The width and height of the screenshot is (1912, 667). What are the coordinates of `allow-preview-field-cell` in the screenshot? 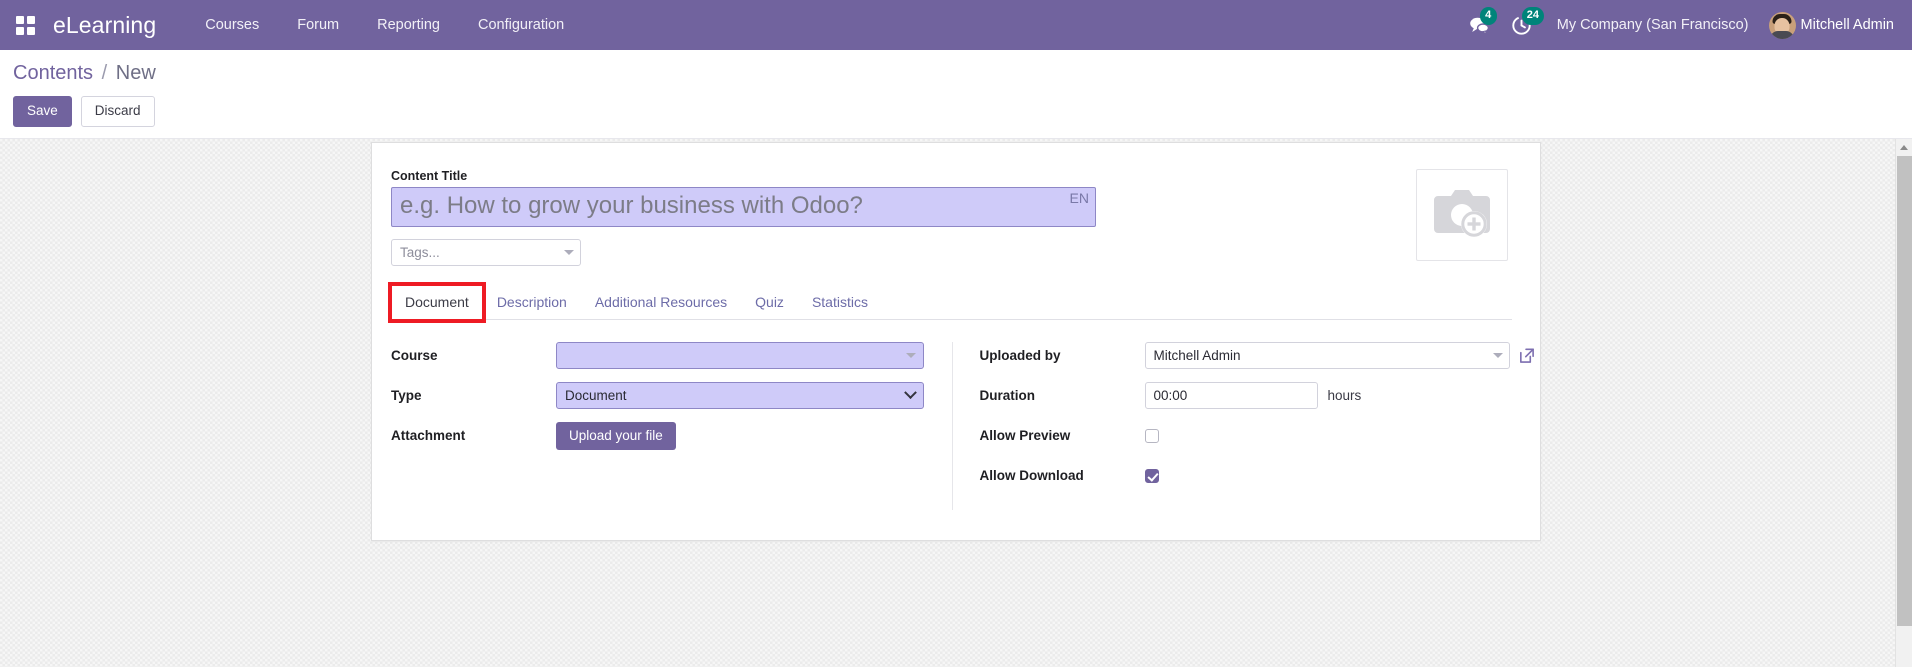 It's located at (1340, 435).